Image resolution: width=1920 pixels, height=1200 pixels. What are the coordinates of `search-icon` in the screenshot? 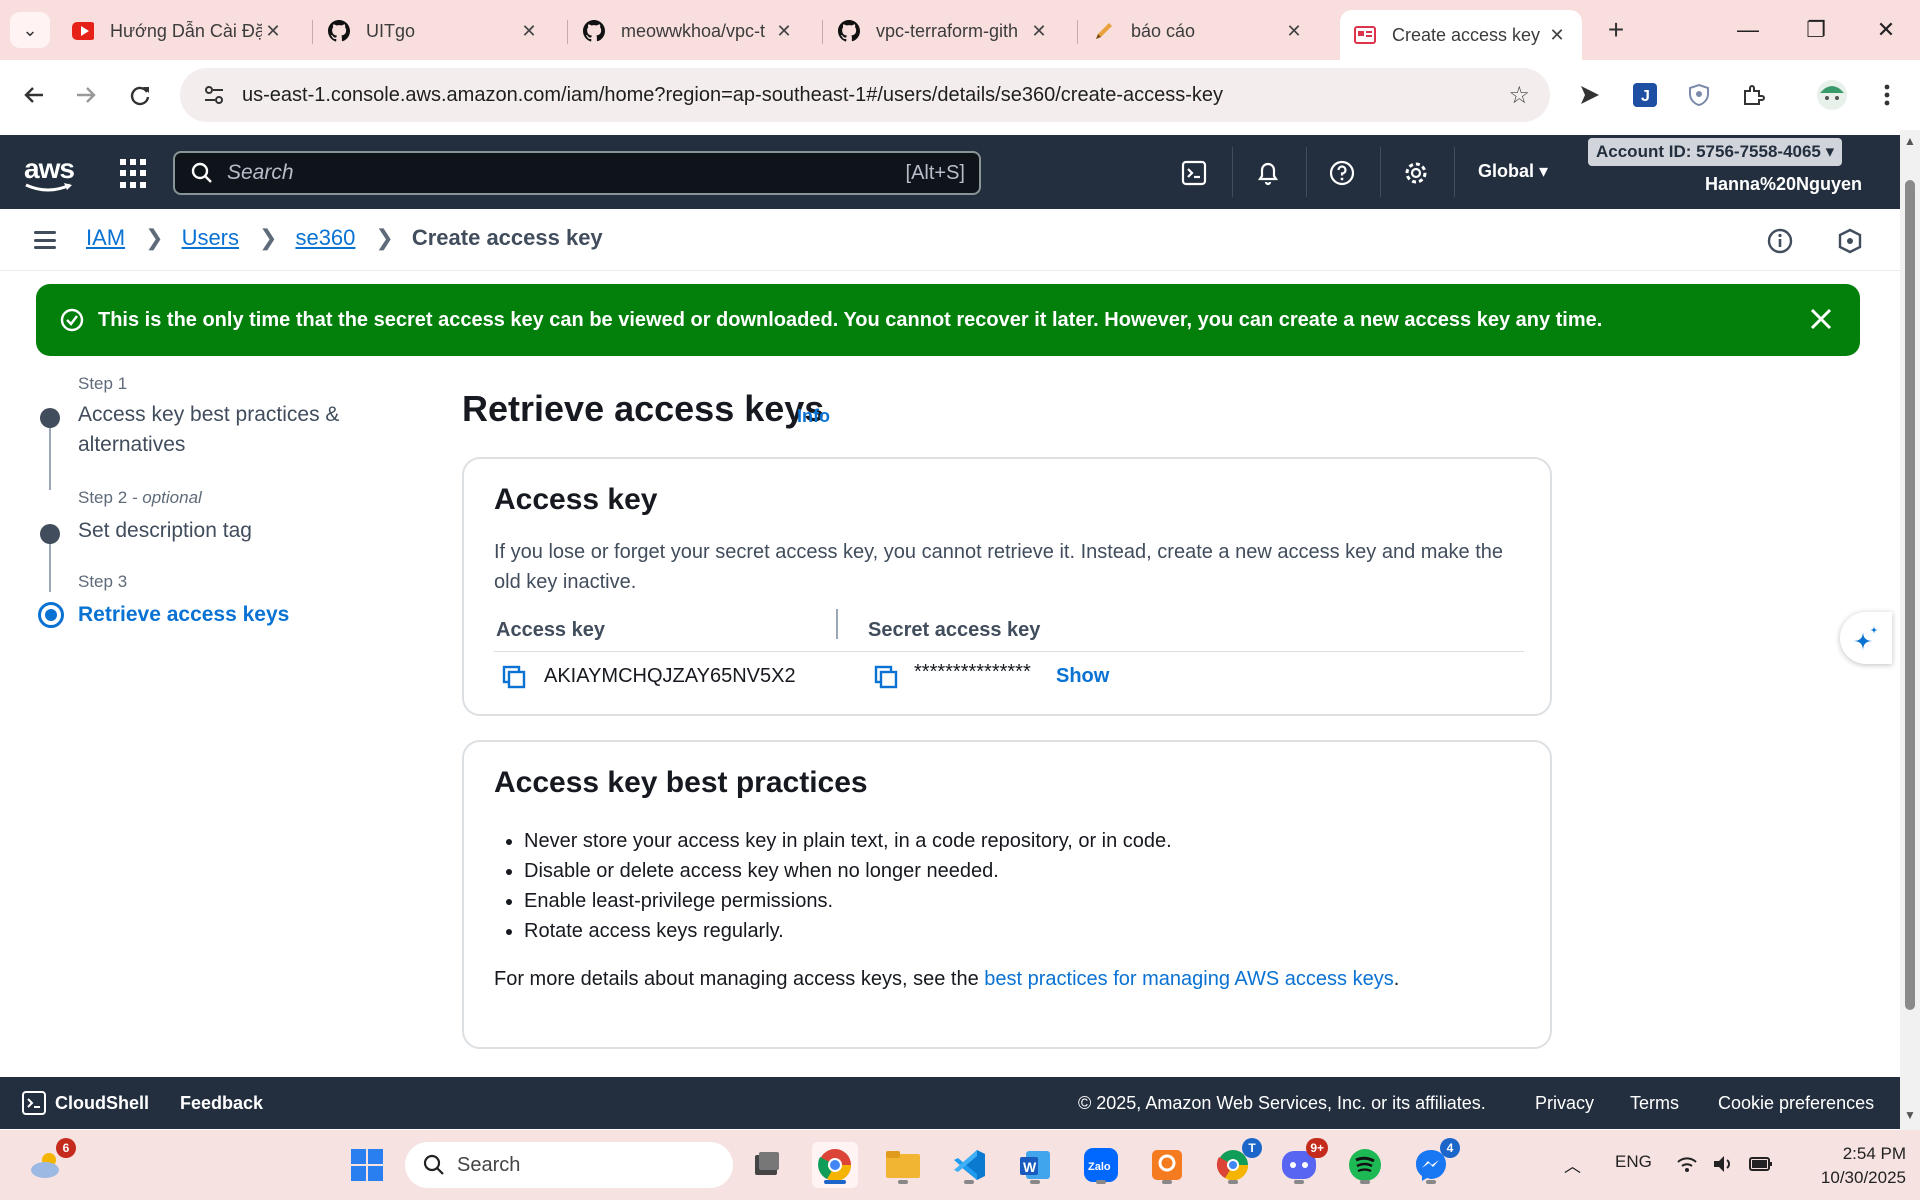 It's located at (201, 172).